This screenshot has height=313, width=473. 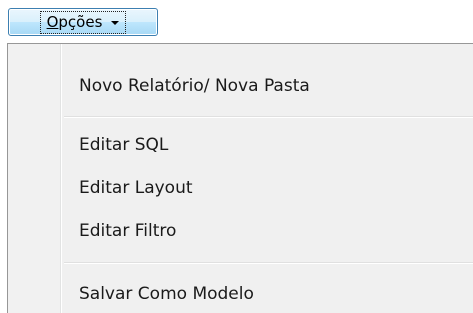 I want to click on menu-item-salvar-como-modelo: Salvar Como Modelo, so click(x=166, y=294).